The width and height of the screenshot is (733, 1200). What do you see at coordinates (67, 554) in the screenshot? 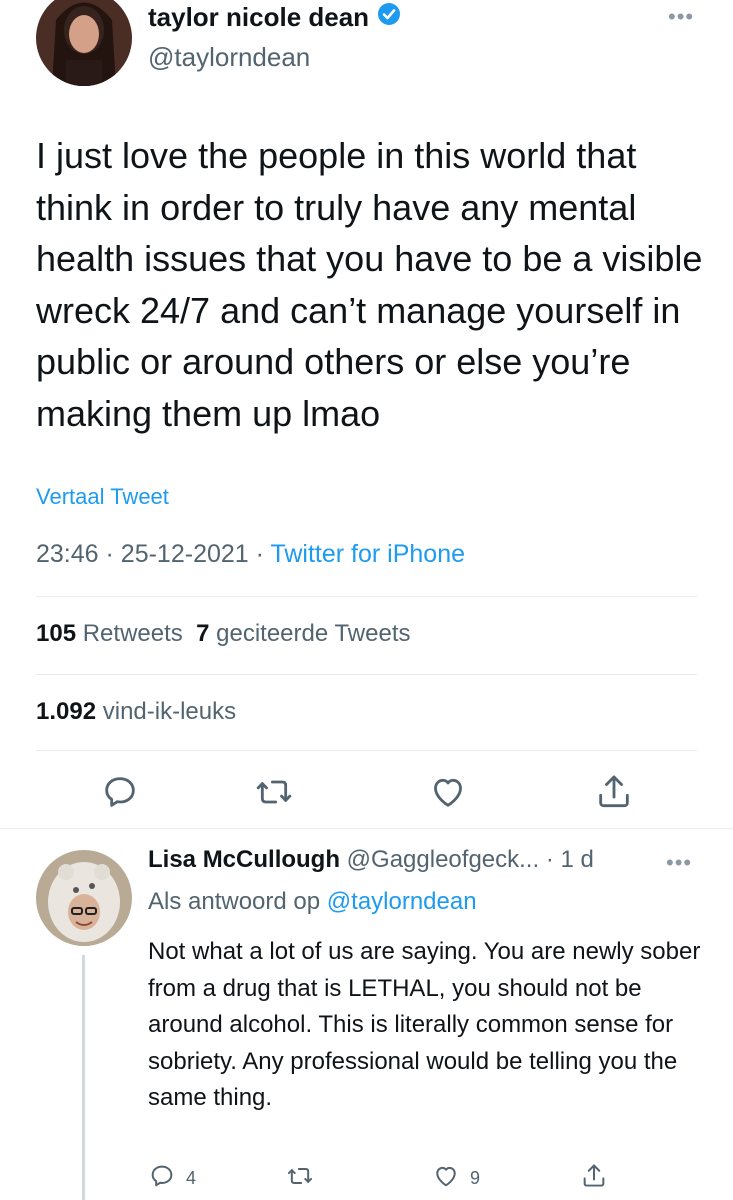
I see `tweet-time: 23:46` at bounding box center [67, 554].